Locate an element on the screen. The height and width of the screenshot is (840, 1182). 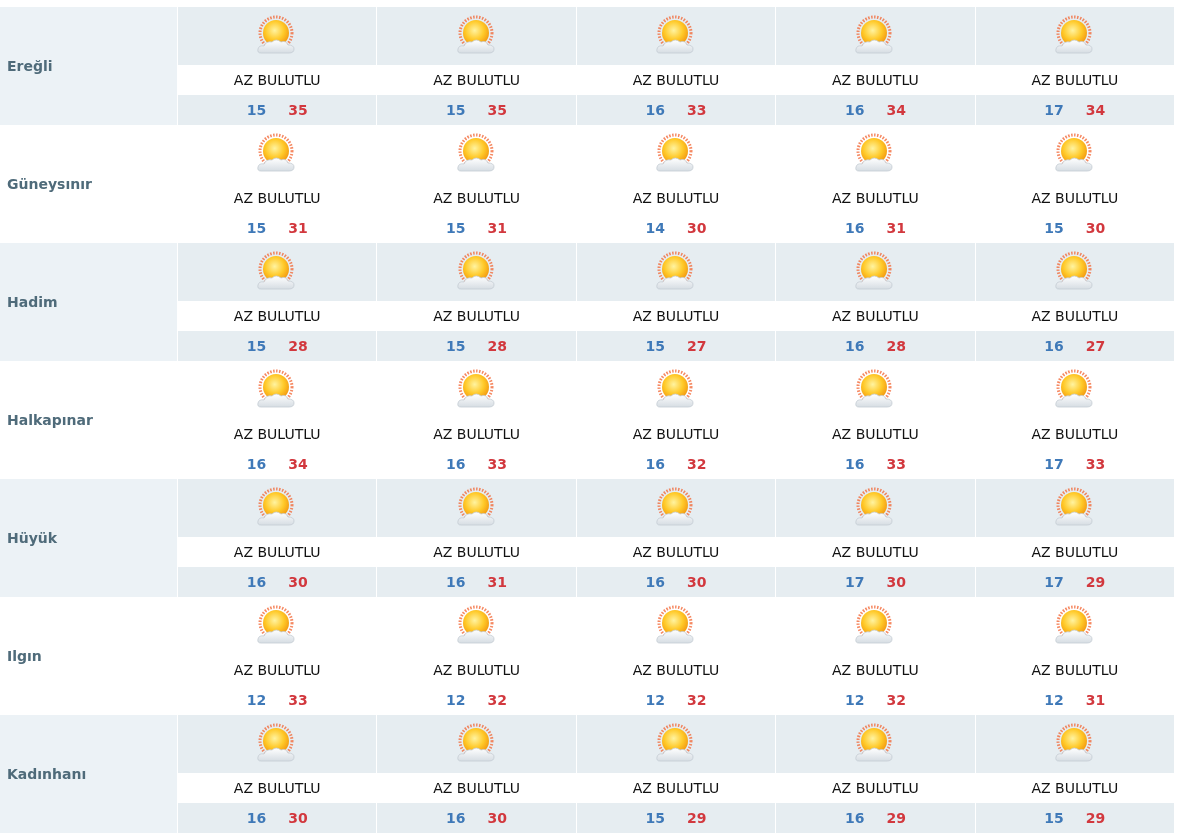
location-name: Ilgın is located at coordinates (24, 656).